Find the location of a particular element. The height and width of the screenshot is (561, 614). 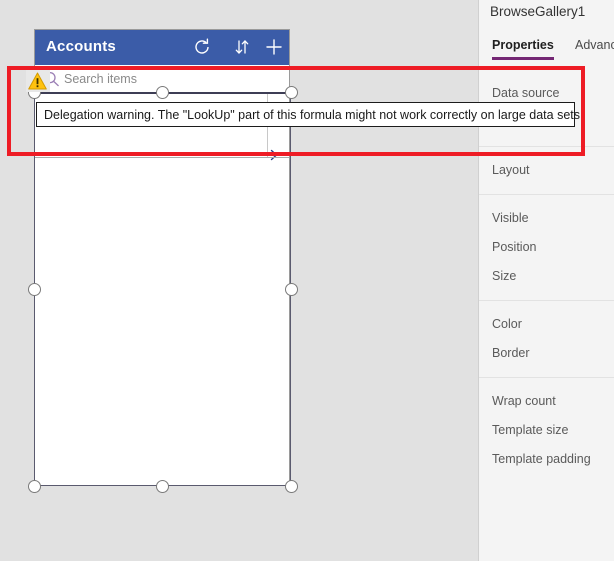

property-row-visible: Visible is located at coordinates (546, 218).